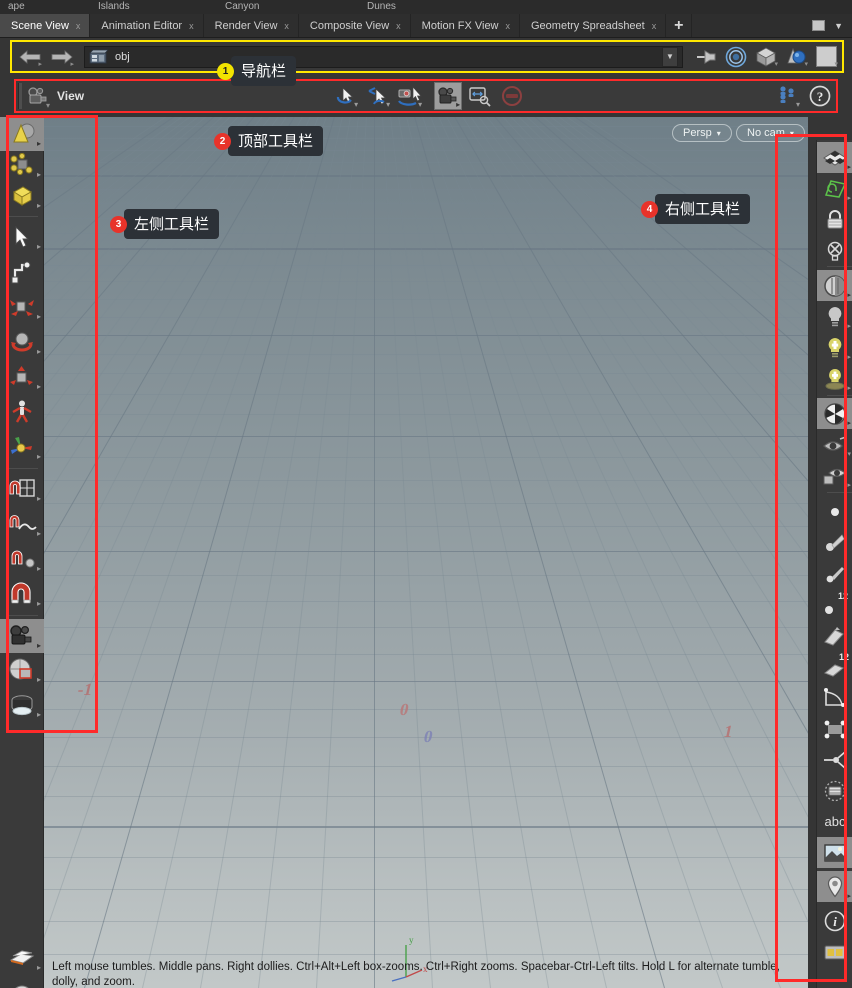 The height and width of the screenshot is (988, 852). What do you see at coordinates (770, 133) in the screenshot?
I see `camera-dropdown: No cam ▾` at bounding box center [770, 133].